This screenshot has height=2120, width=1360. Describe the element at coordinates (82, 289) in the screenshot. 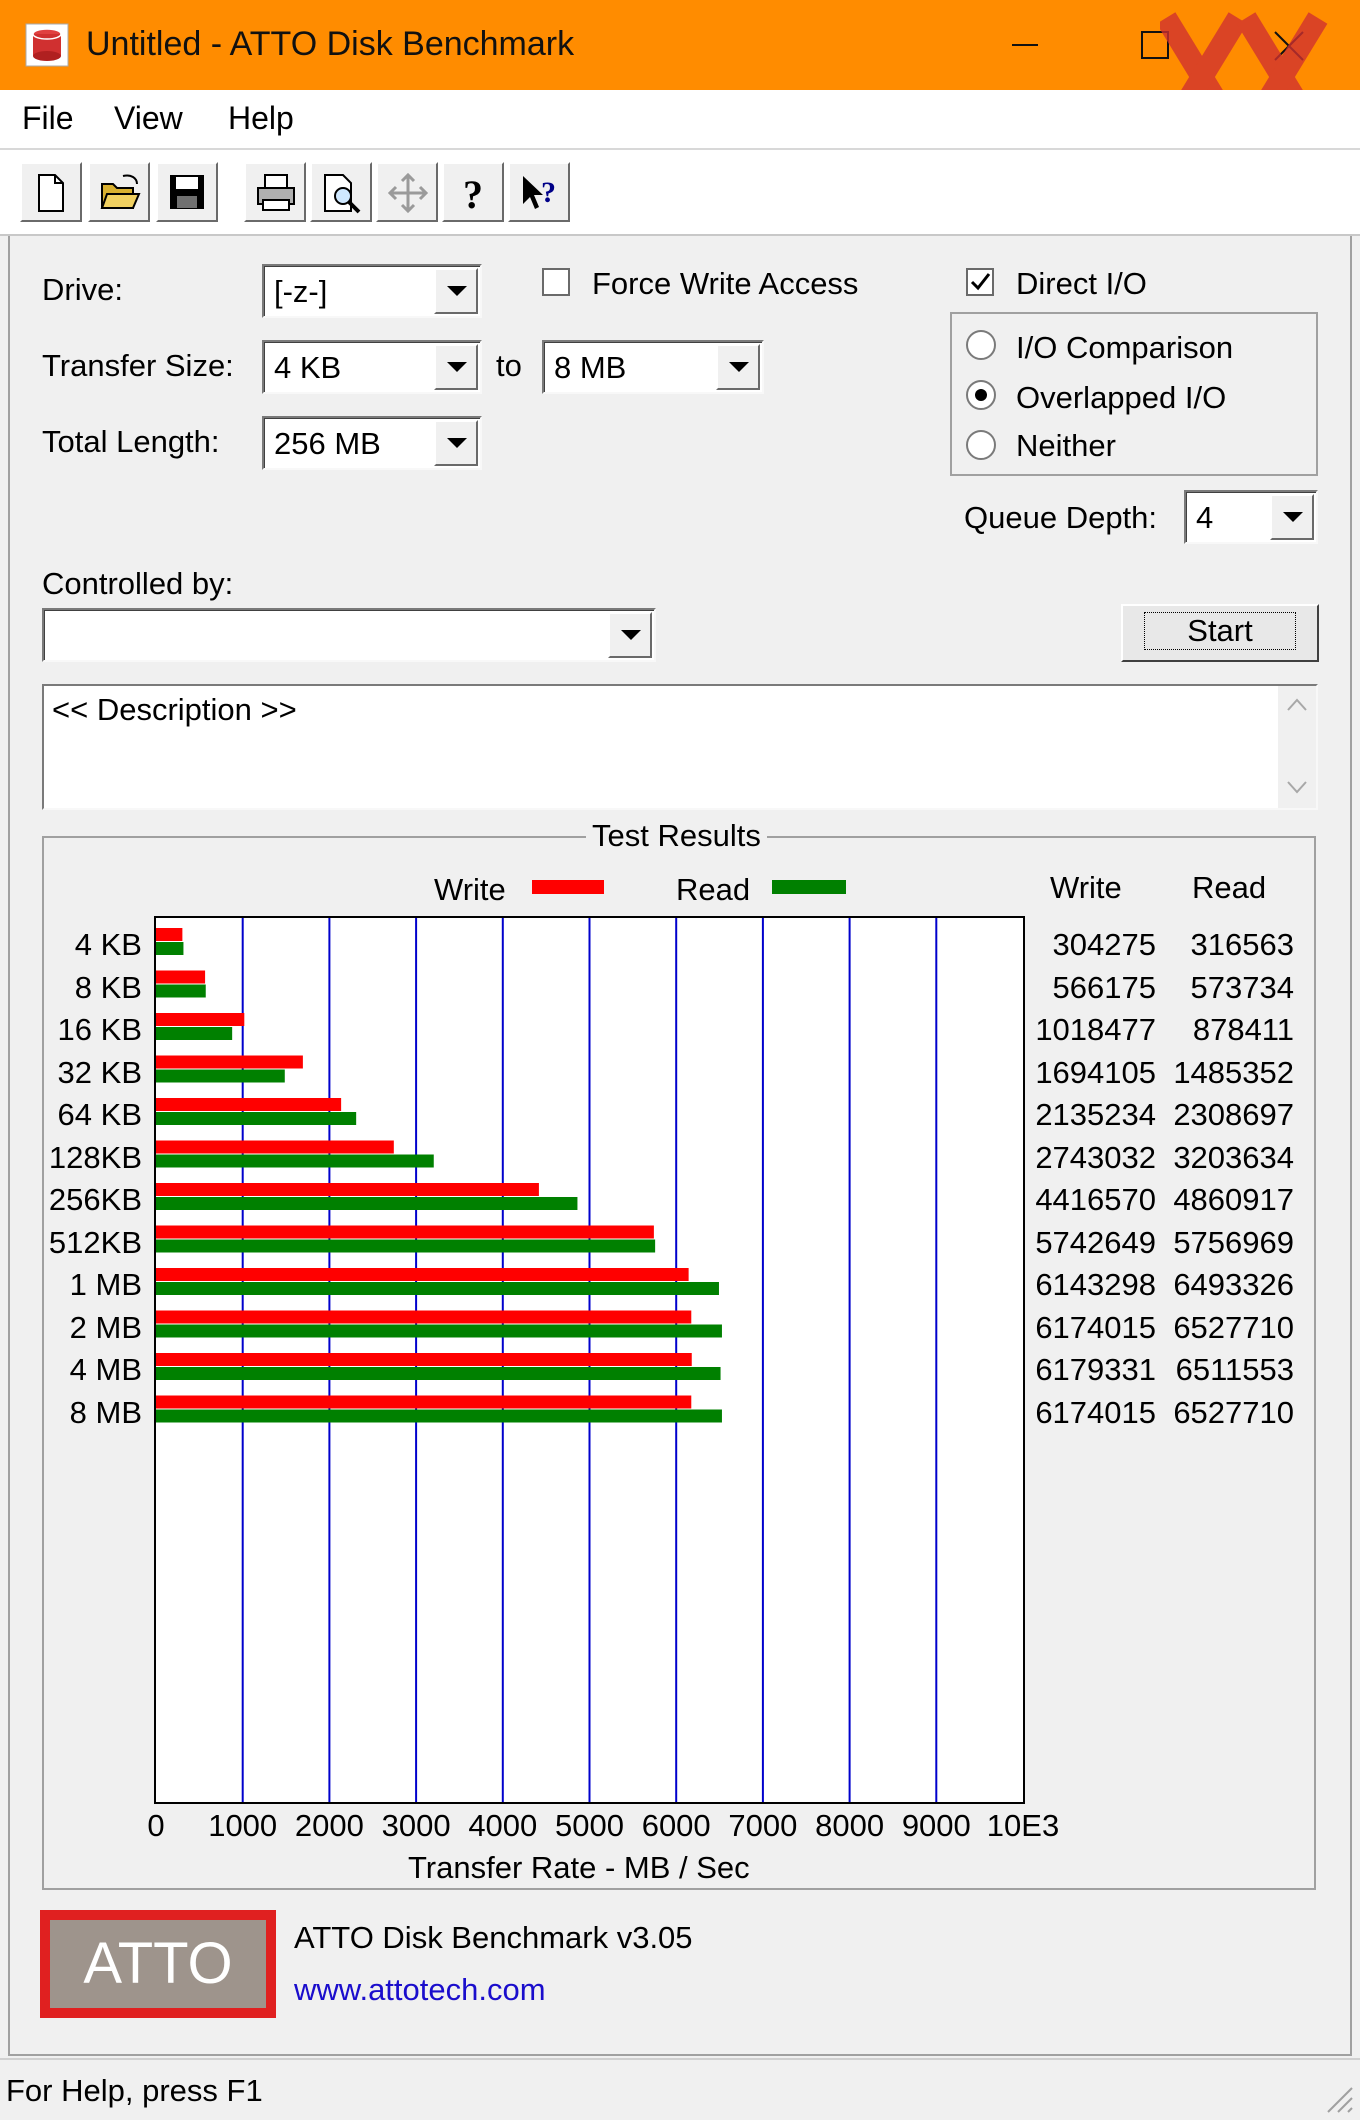

I see `drive-label: Drive:` at that location.